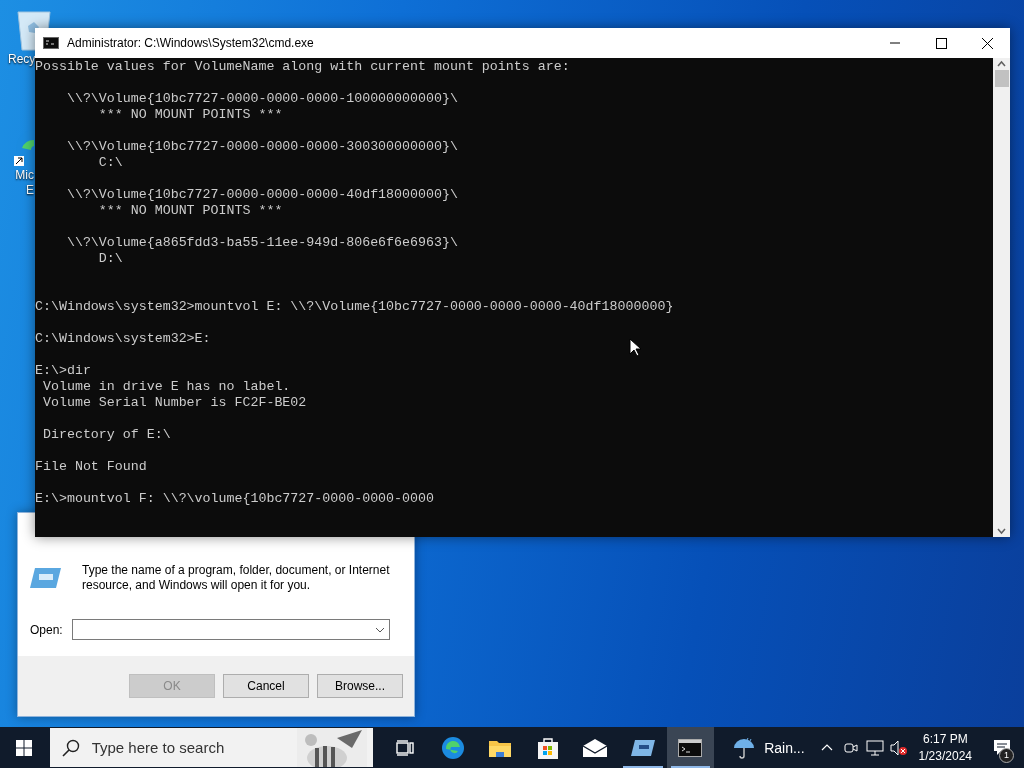  I want to click on open-label: Open:, so click(47, 629).